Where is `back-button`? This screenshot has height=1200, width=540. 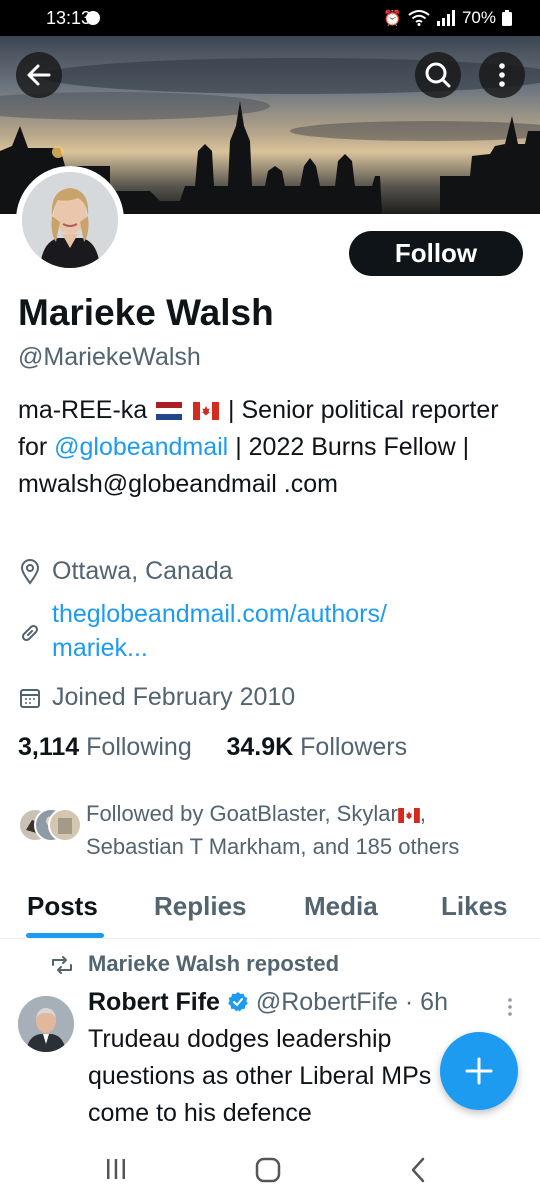
back-button is located at coordinates (39, 75).